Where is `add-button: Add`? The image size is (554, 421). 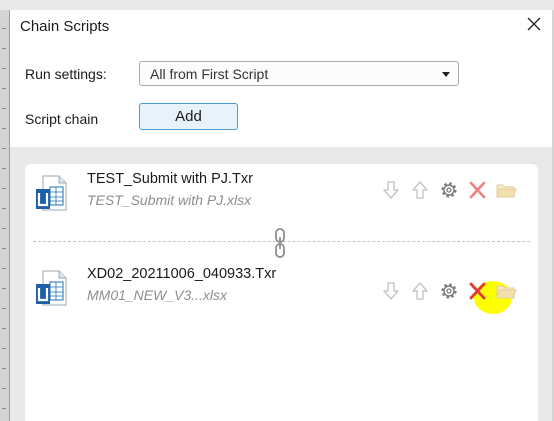
add-button: Add is located at coordinates (188, 116).